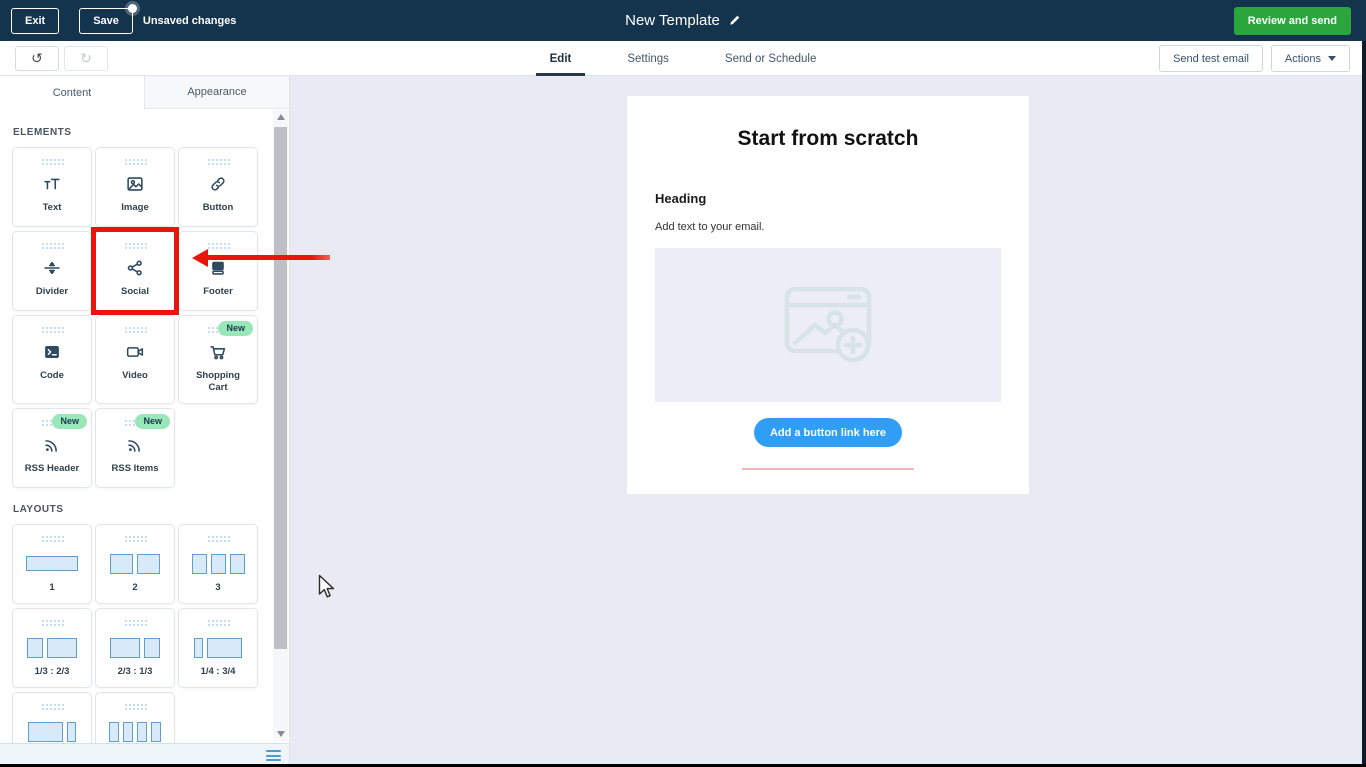 This screenshot has height=767, width=1366. Describe the element at coordinates (52, 563) in the screenshot. I see `layout-tile-1: 1` at that location.